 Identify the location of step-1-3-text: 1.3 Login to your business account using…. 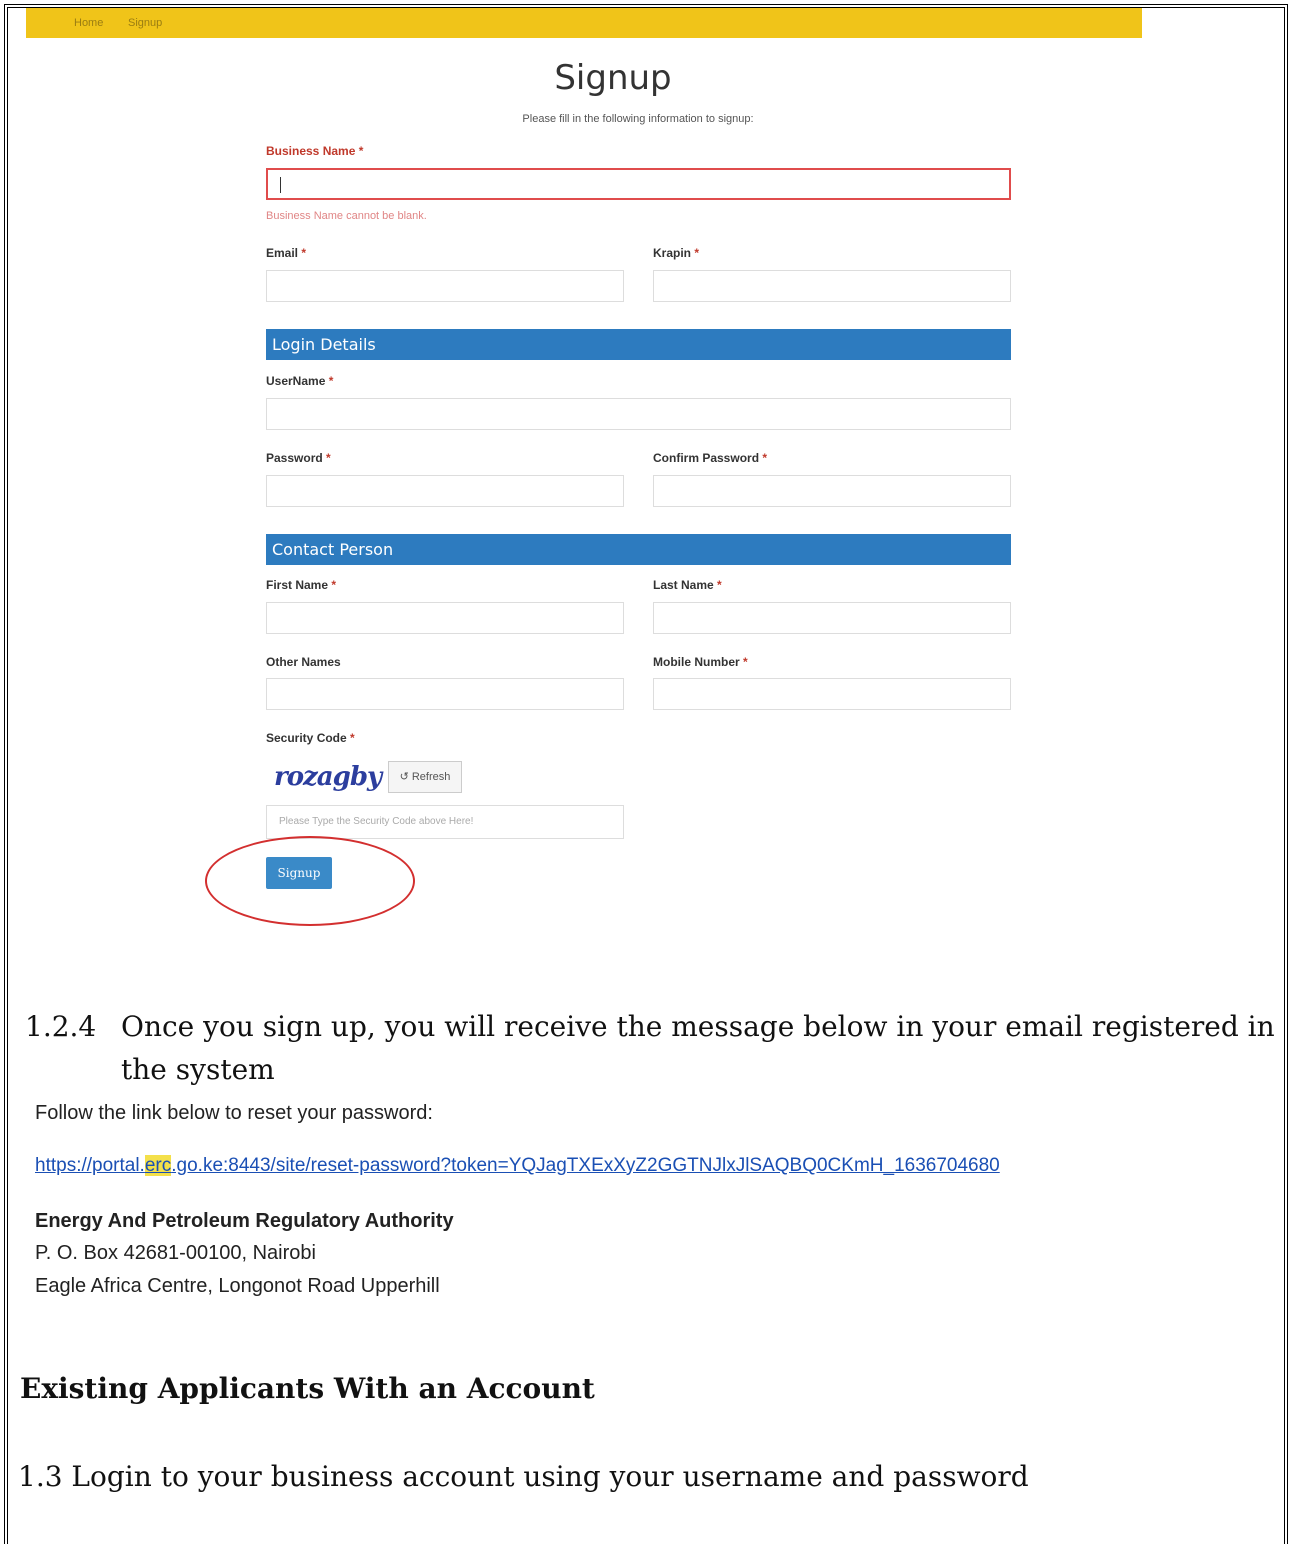
(523, 1476).